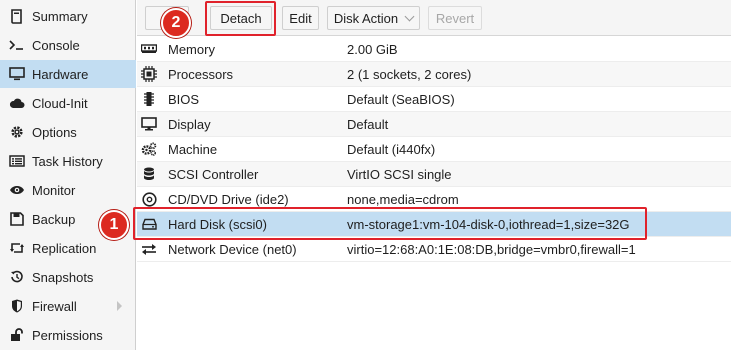  I want to click on hardware-name: Processors, so click(201, 74).